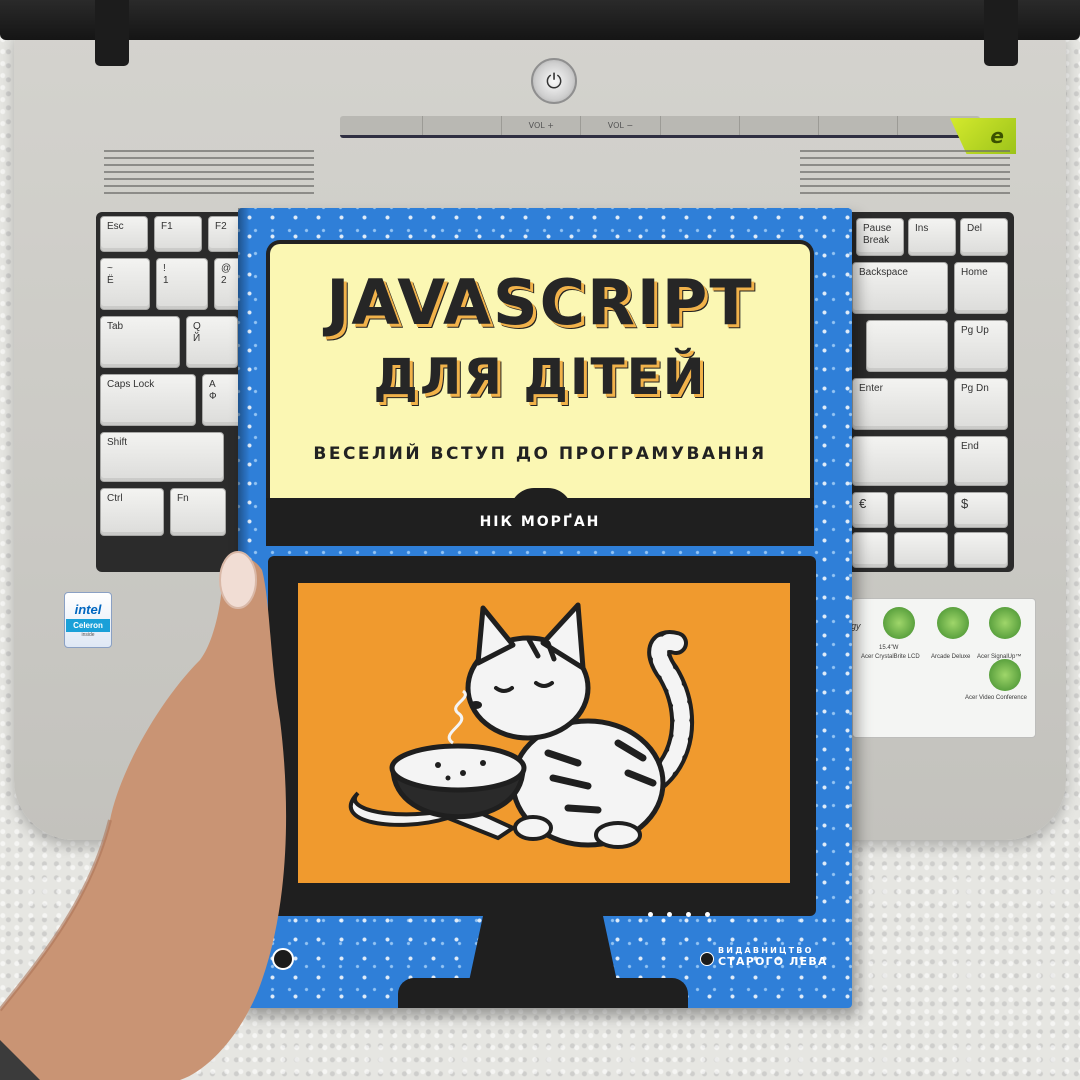 The height and width of the screenshot is (1080, 1080). What do you see at coordinates (476, 705) in the screenshot?
I see `cat-nose` at bounding box center [476, 705].